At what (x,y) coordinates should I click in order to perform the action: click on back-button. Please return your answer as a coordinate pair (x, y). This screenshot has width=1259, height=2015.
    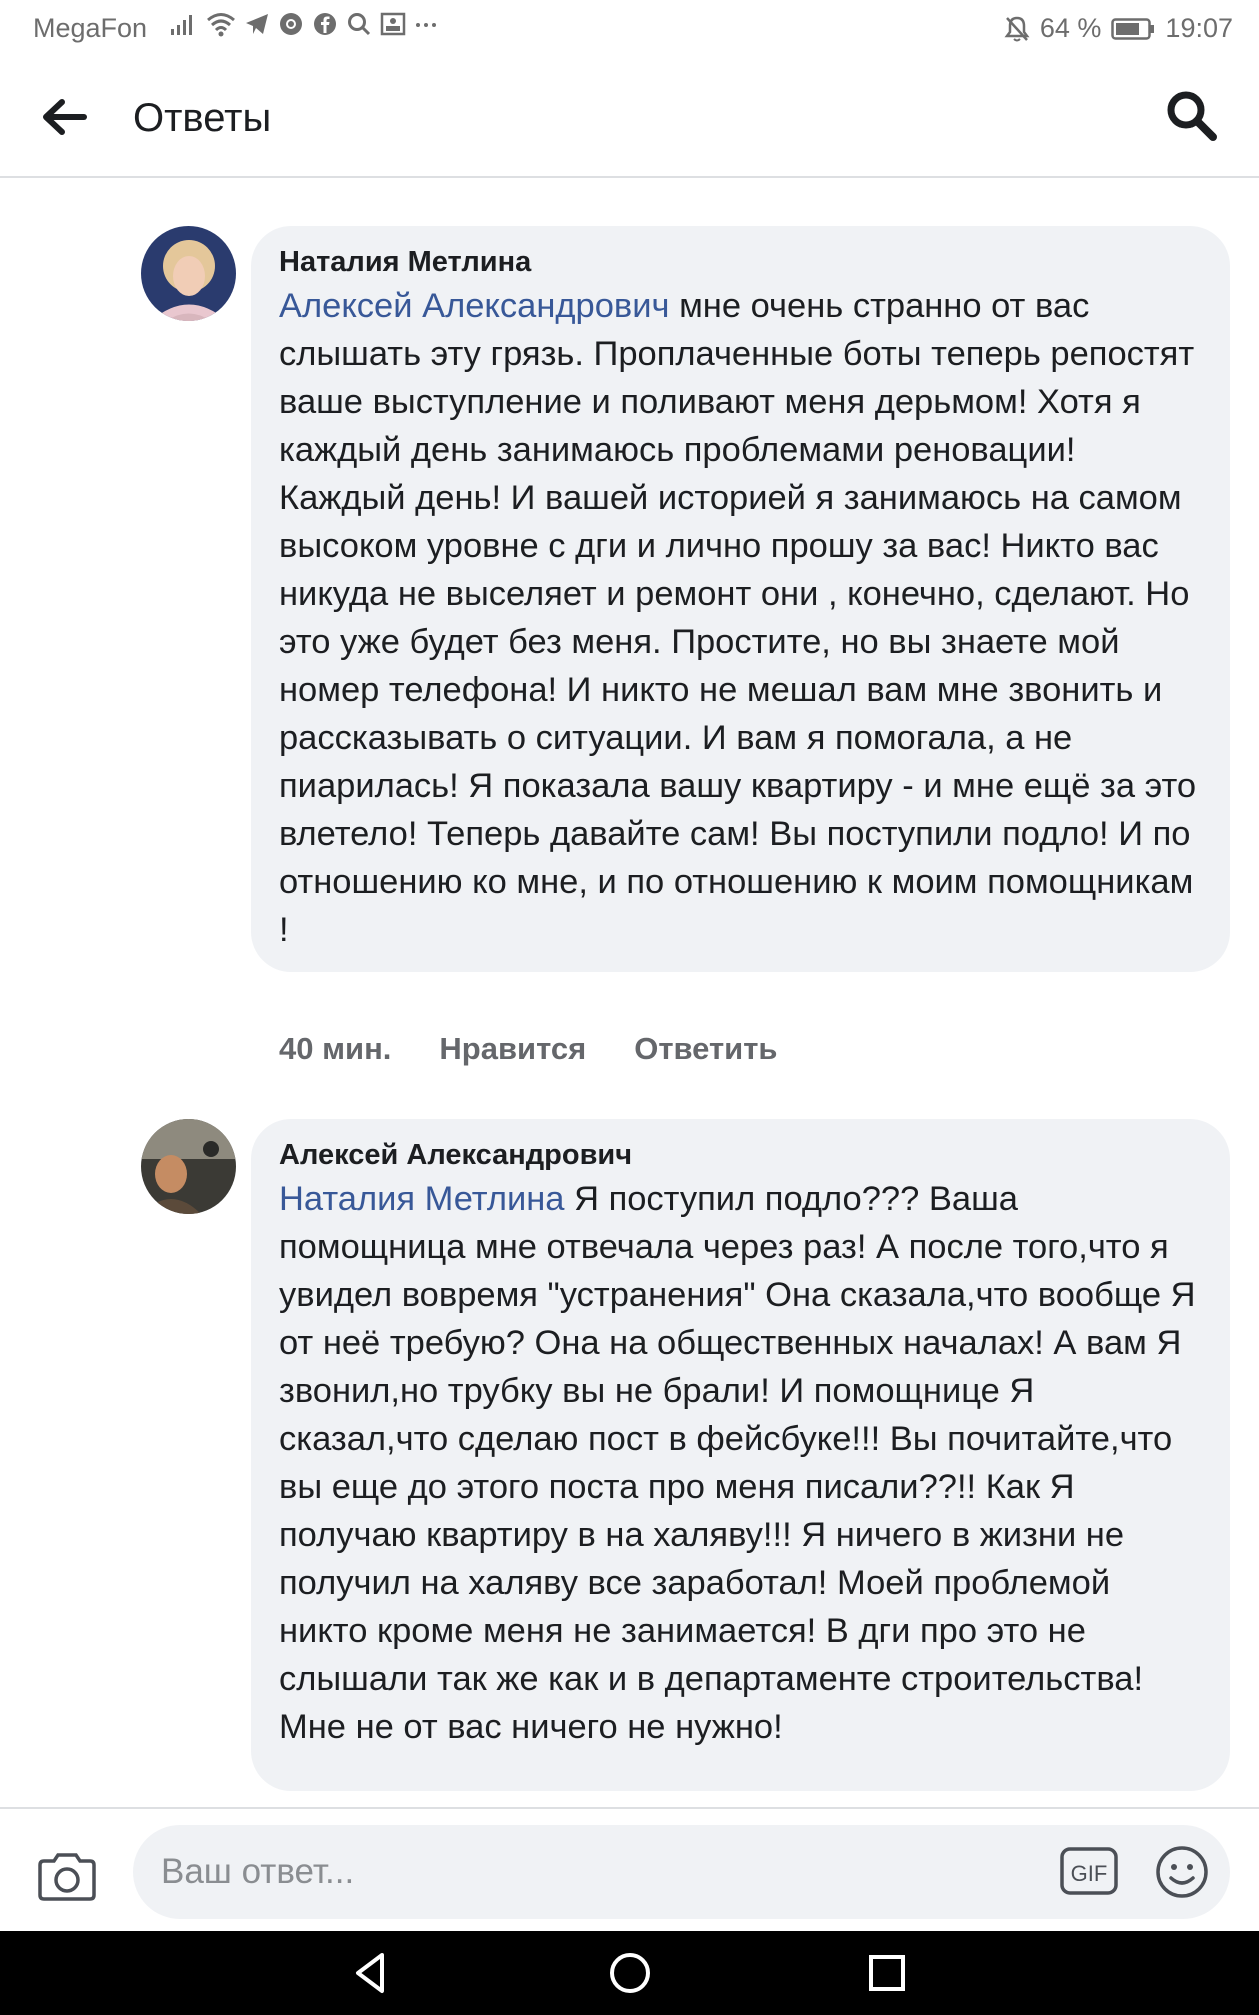
    Looking at the image, I should click on (66, 117).